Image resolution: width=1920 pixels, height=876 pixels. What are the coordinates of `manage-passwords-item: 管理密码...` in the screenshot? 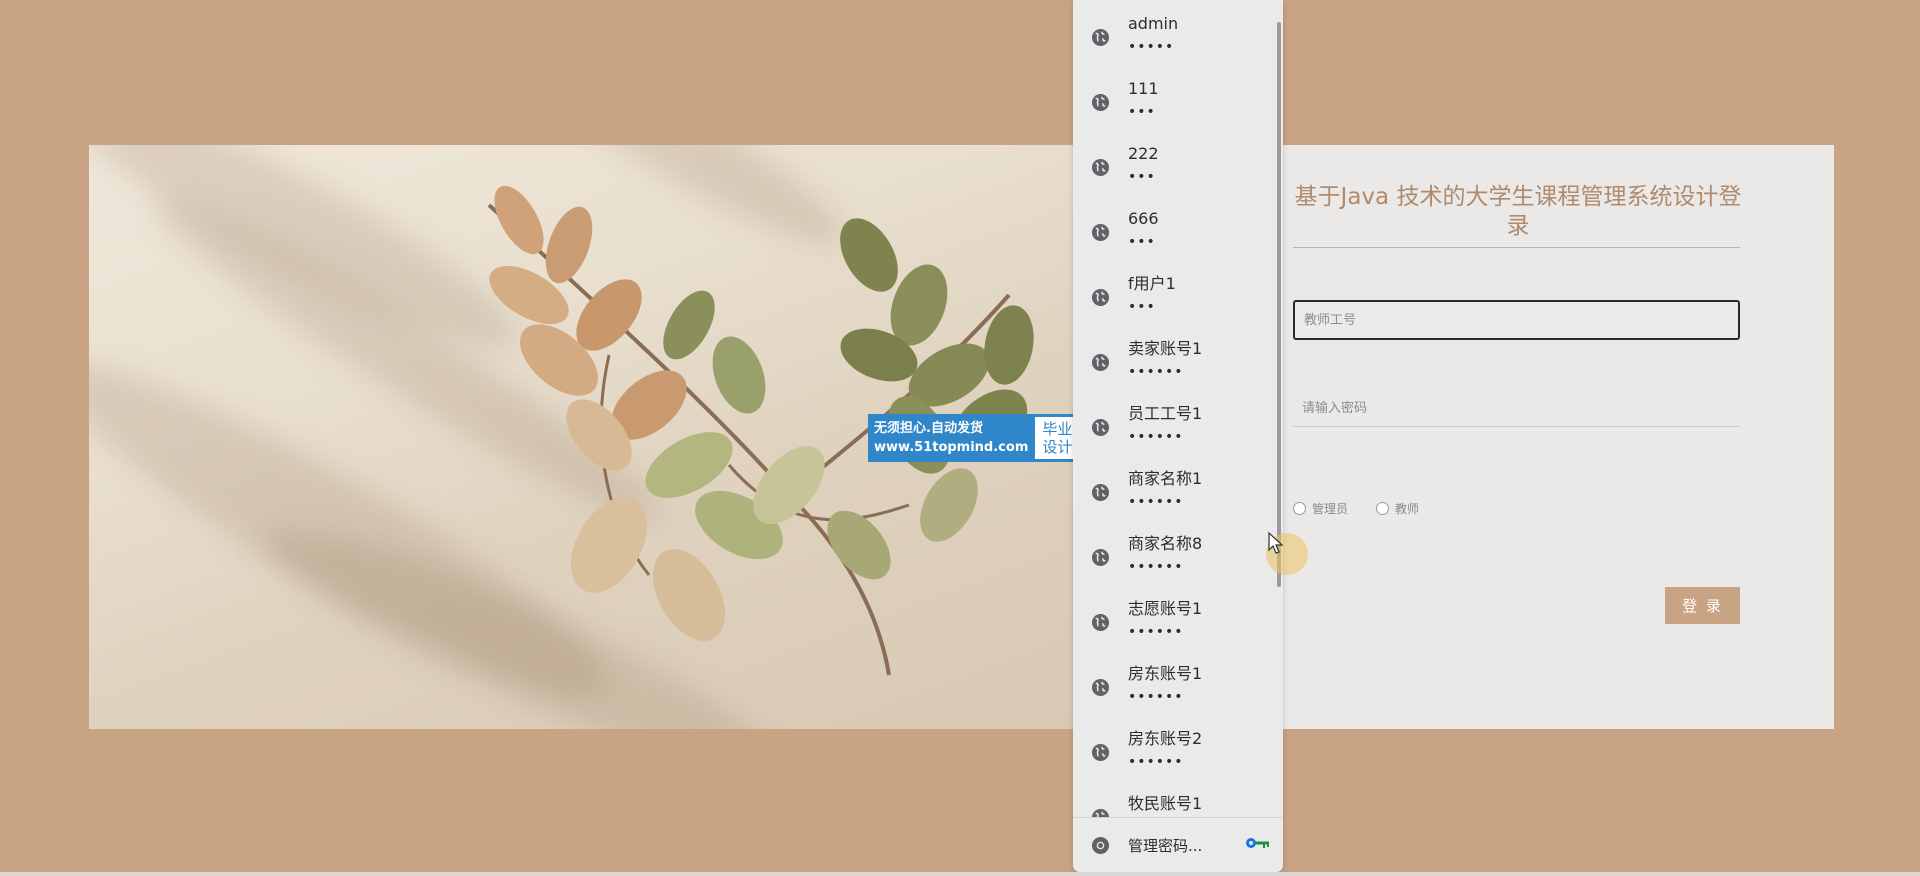 It's located at (1178, 844).